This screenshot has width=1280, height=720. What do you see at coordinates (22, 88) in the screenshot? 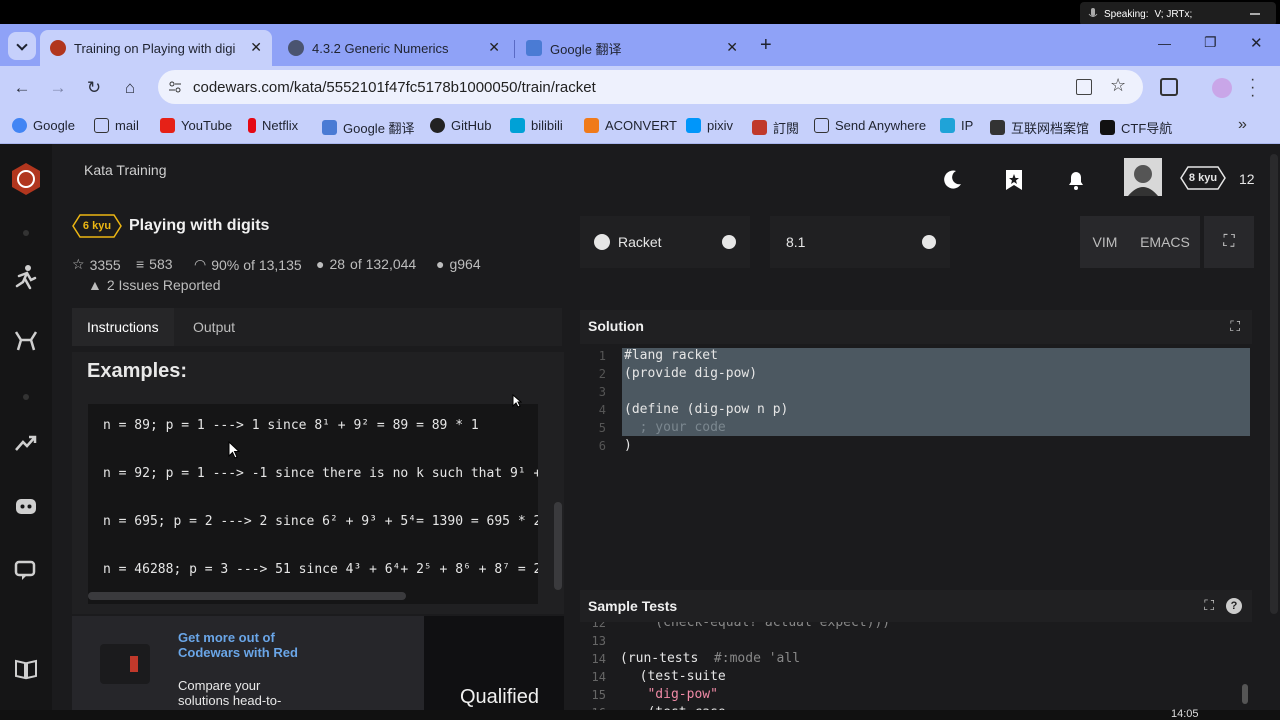
I see `back-icon: ←` at bounding box center [22, 88].